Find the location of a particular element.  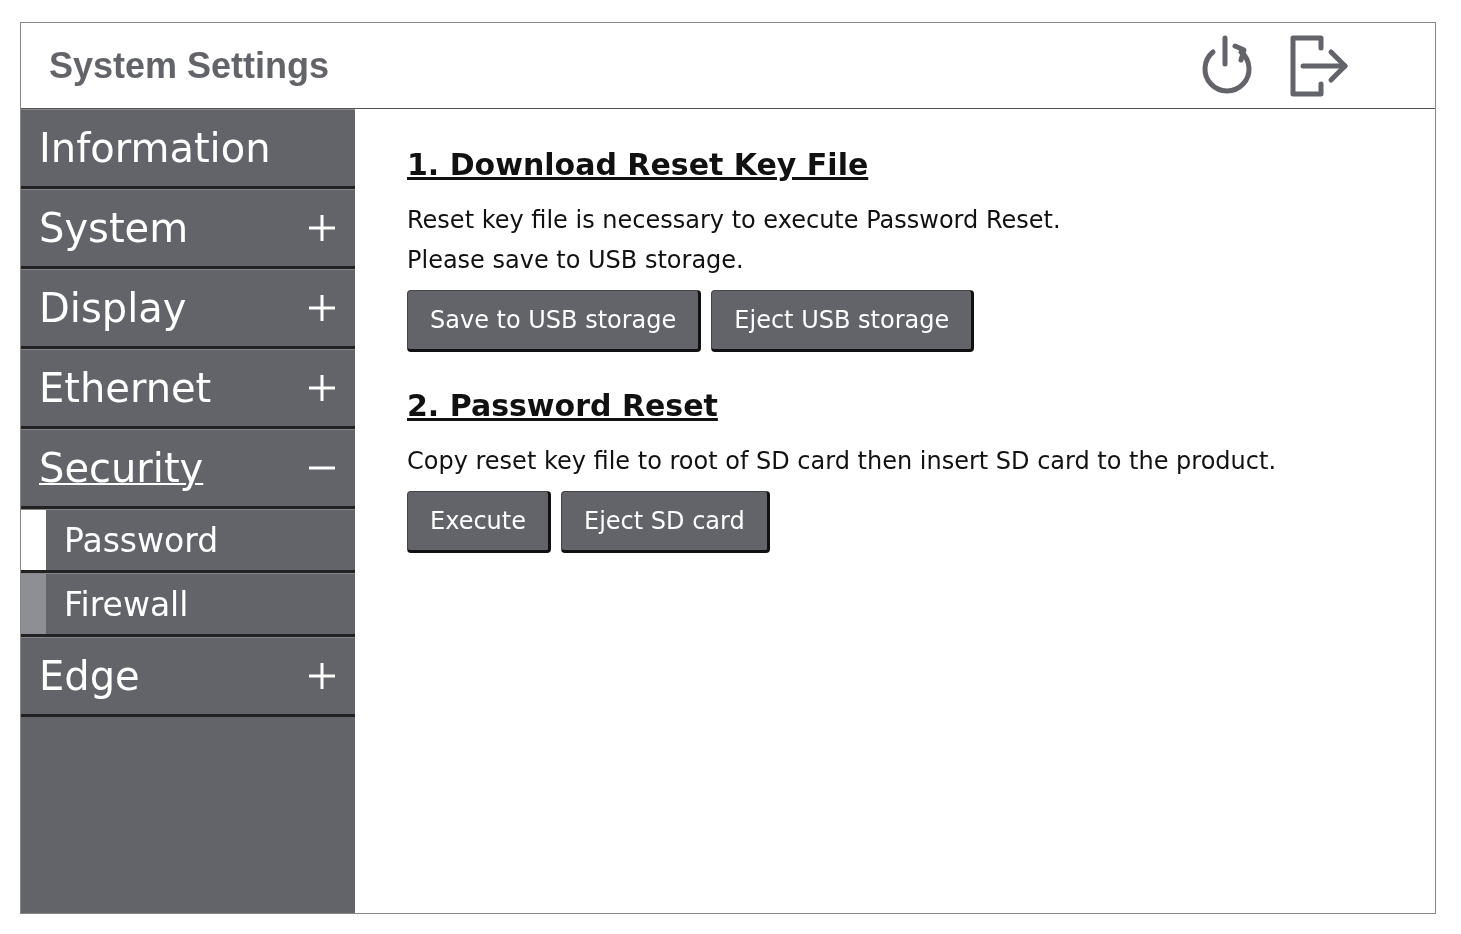

sidebar-subitem: Password is located at coordinates (188, 541).